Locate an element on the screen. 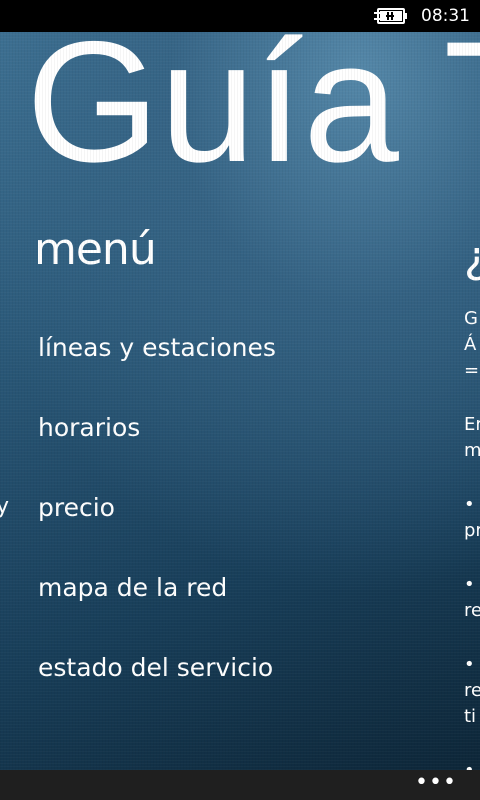 The image size is (480, 800). next-panel-text-line: Á is located at coordinates (470, 344).